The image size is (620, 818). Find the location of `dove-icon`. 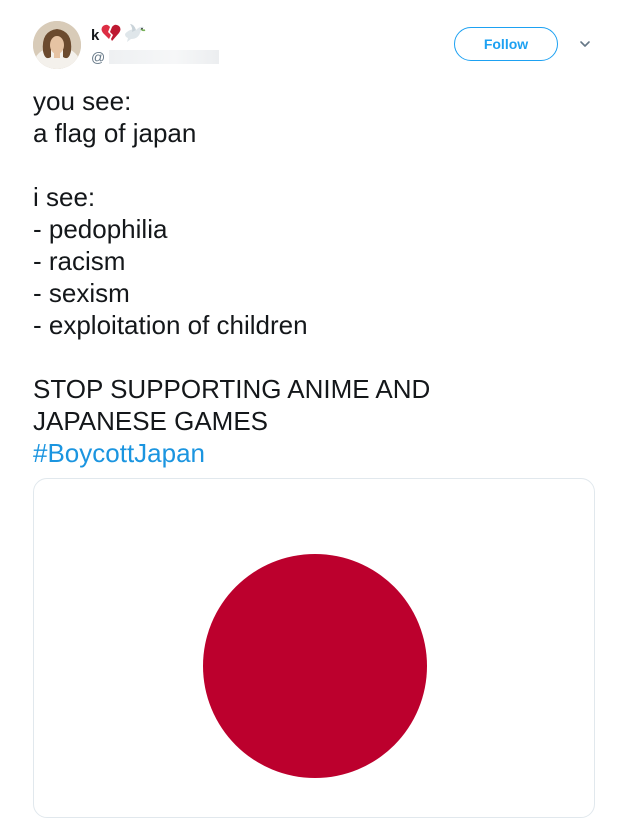

dove-icon is located at coordinates (134, 35).